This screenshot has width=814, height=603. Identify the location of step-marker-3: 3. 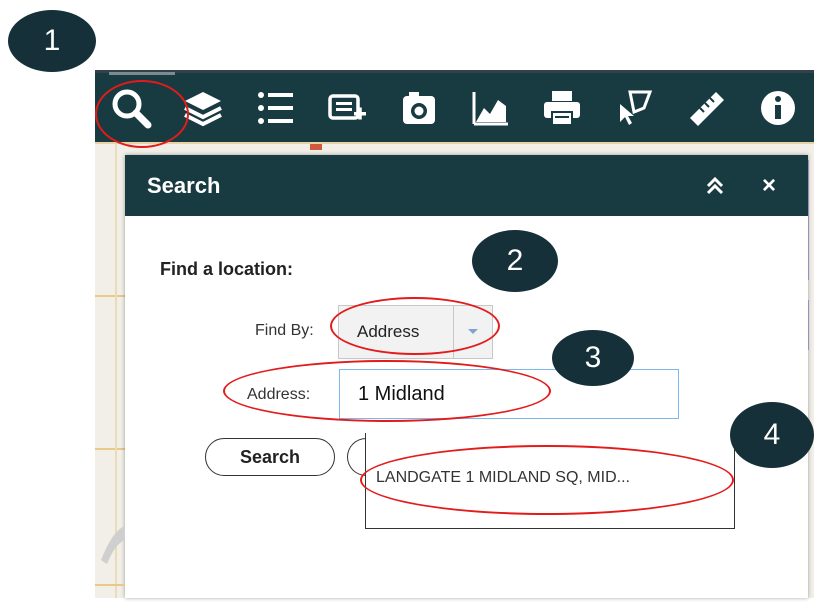
(593, 358).